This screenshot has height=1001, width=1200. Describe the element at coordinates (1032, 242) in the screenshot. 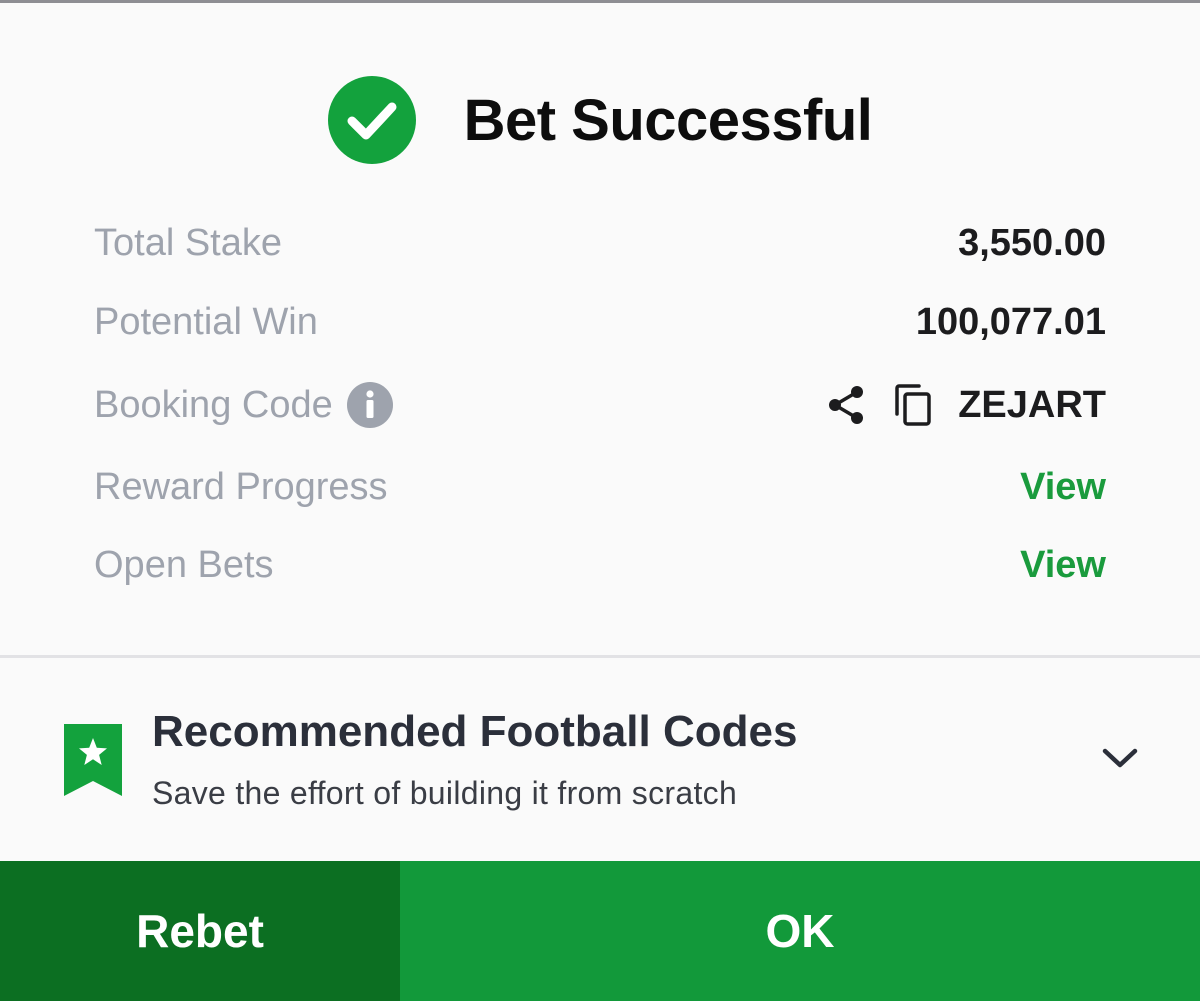

I see `total-stake-value: 3,550.00` at that location.